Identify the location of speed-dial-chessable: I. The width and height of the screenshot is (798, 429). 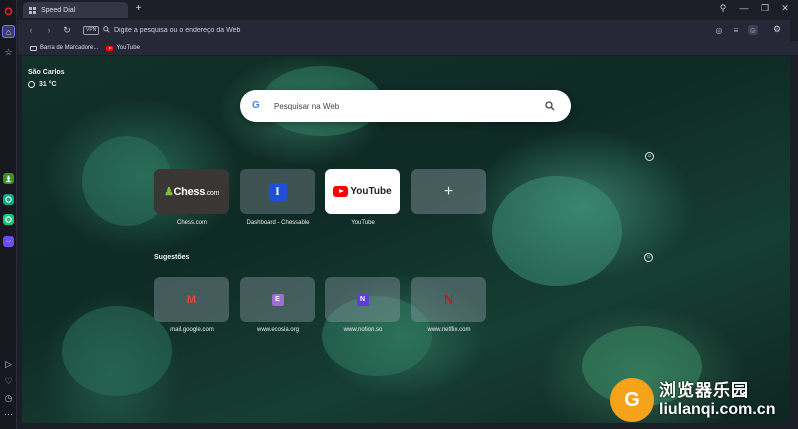
(277, 191).